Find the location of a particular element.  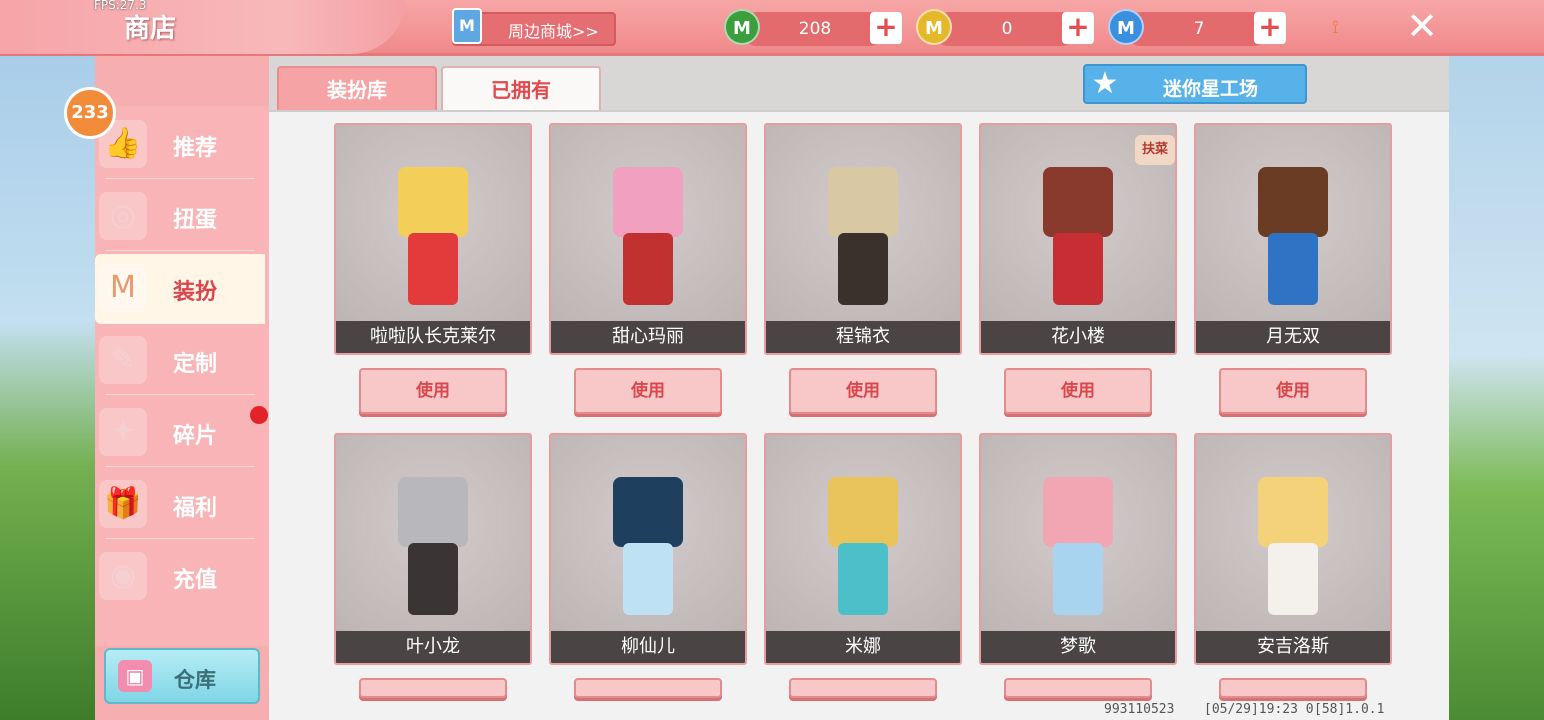

mini-coin-count: 0 is located at coordinates (1007, 29).